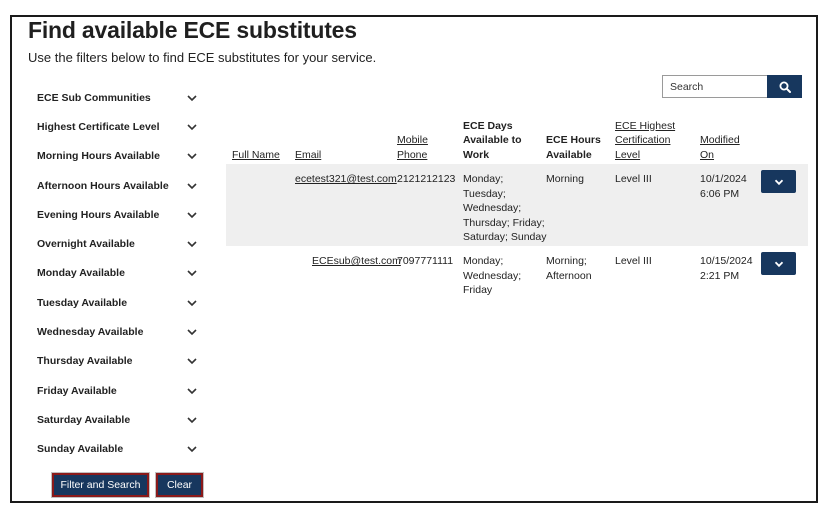 The width and height of the screenshot is (826, 507). Describe the element at coordinates (90, 332) in the screenshot. I see `filter-label: Wednesday Available` at that location.